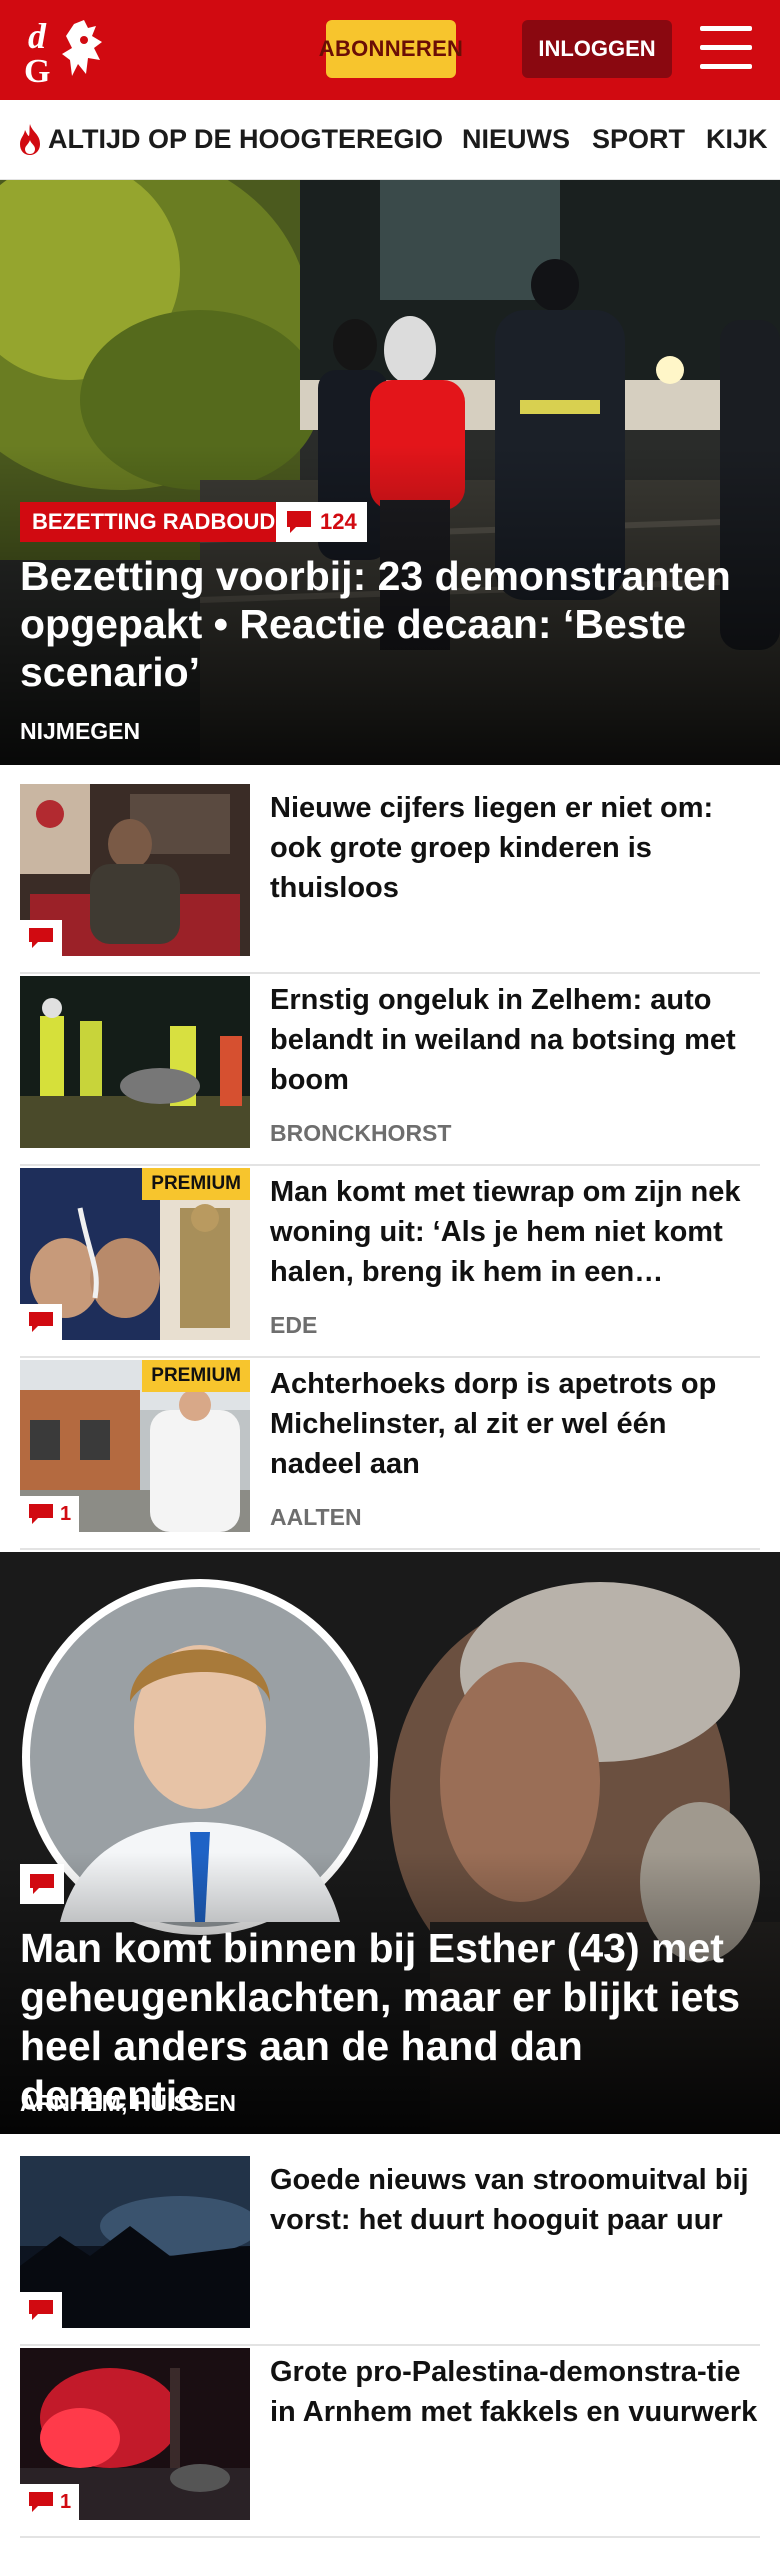  I want to click on feature-location: ARNHEM, HUISSEN, so click(128, 2103).